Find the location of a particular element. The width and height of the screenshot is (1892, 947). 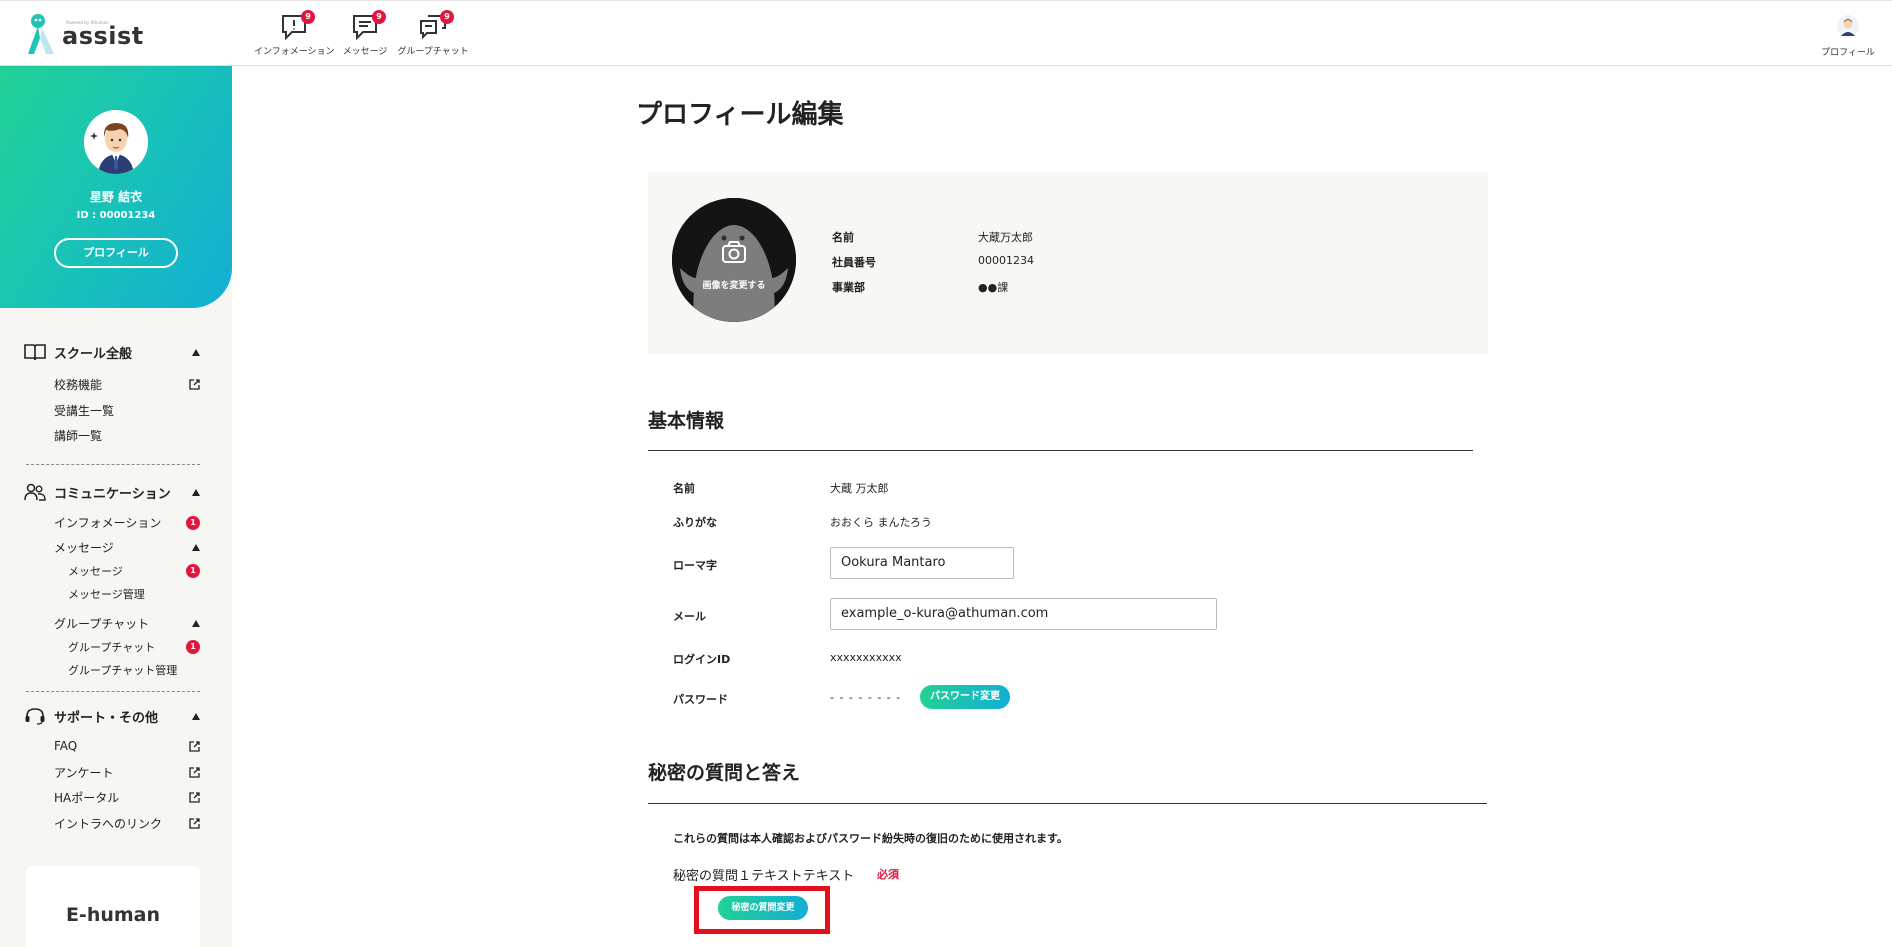

roman-name-input: Ookura Mantaro is located at coordinates (922, 563).